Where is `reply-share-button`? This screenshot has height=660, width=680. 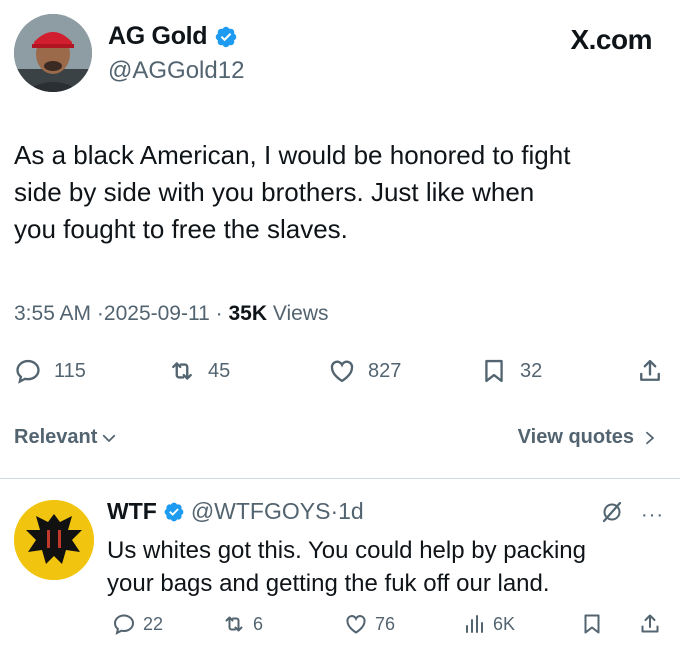
reply-share-button is located at coordinates (650, 624).